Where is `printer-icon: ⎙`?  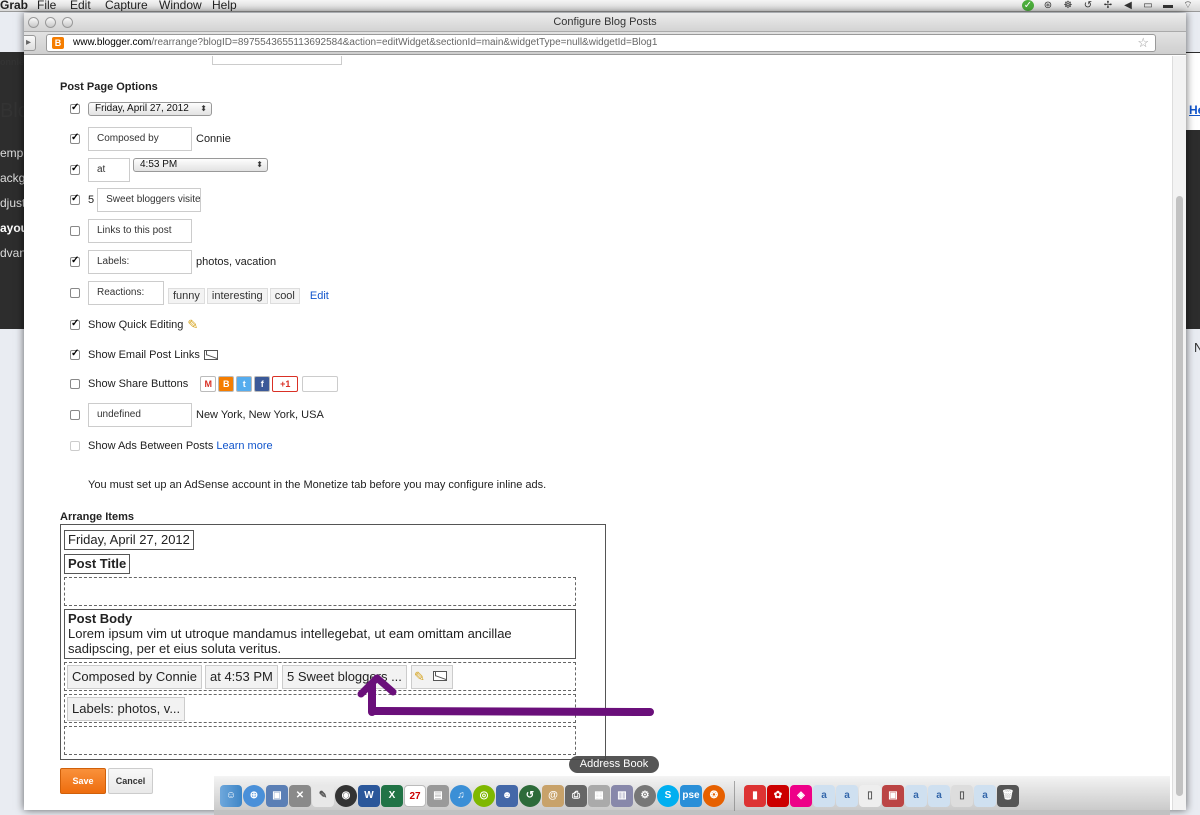 printer-icon: ⎙ is located at coordinates (576, 796).